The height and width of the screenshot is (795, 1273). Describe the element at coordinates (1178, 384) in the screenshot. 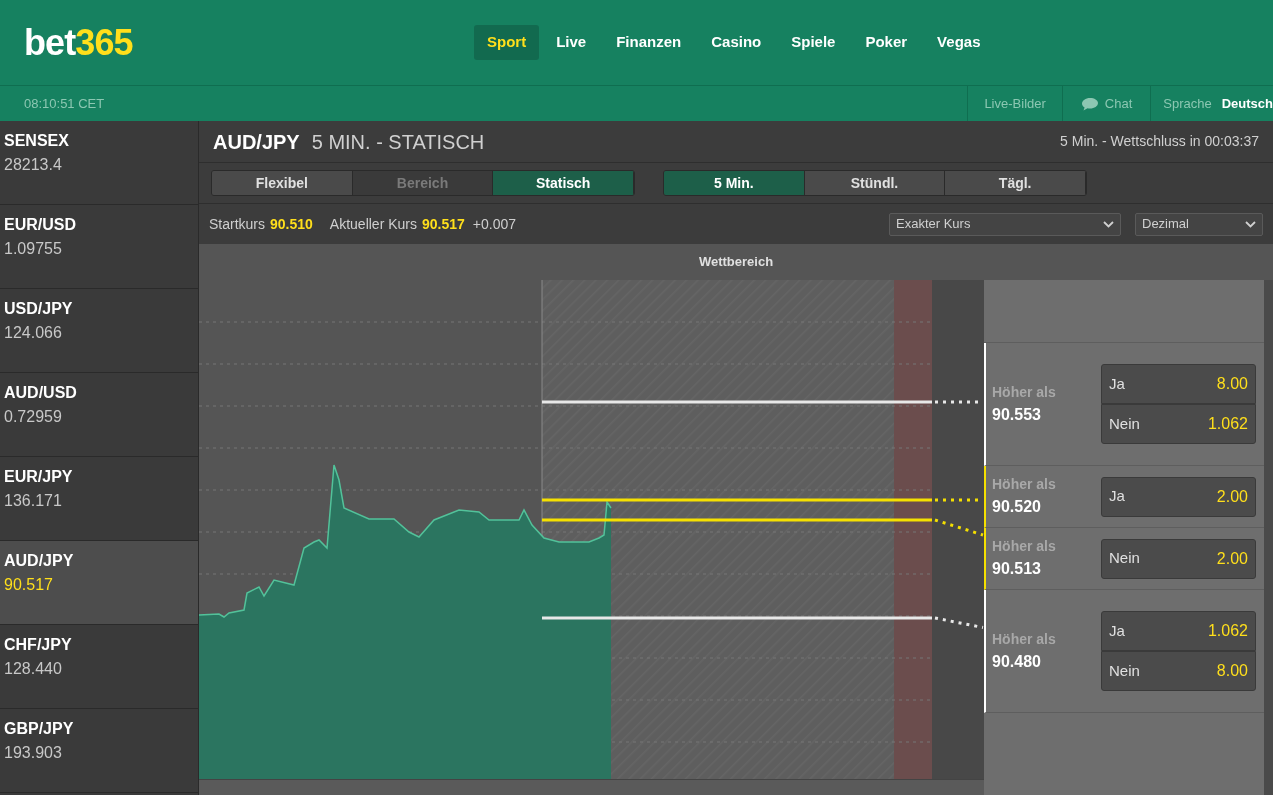

I see `odds-button: Ja 8.00` at that location.